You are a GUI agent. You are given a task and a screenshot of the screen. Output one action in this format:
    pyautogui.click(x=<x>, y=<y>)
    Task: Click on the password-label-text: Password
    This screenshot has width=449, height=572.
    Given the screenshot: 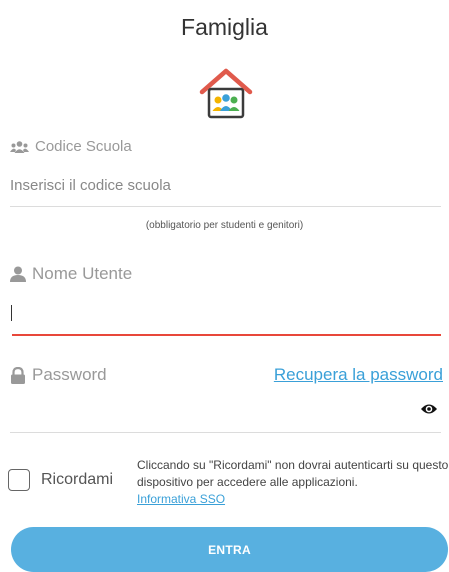 What is the action you would take?
    pyautogui.click(x=69, y=374)
    